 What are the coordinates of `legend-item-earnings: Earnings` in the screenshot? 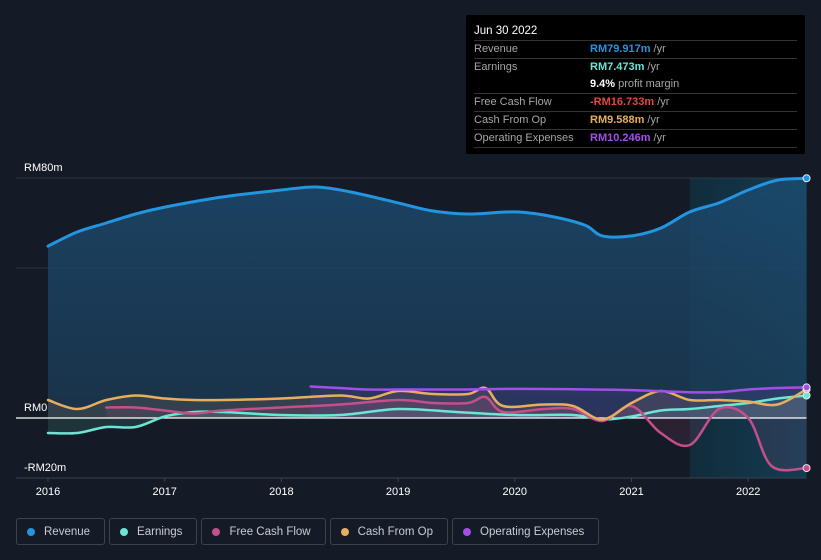 It's located at (153, 531).